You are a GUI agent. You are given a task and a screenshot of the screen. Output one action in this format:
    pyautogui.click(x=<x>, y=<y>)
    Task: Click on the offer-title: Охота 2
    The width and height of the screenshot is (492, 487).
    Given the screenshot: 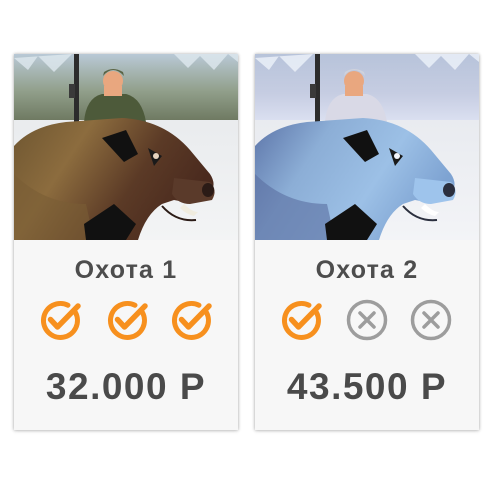 What is the action you would take?
    pyautogui.click(x=367, y=270)
    